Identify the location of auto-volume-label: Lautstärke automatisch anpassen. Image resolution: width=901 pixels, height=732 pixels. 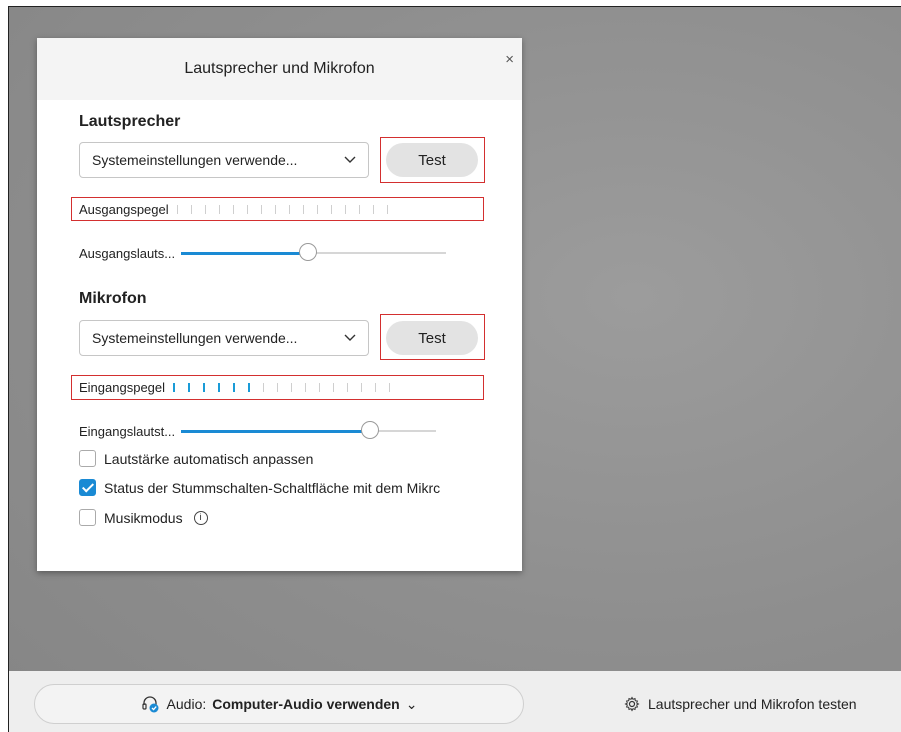
(209, 458).